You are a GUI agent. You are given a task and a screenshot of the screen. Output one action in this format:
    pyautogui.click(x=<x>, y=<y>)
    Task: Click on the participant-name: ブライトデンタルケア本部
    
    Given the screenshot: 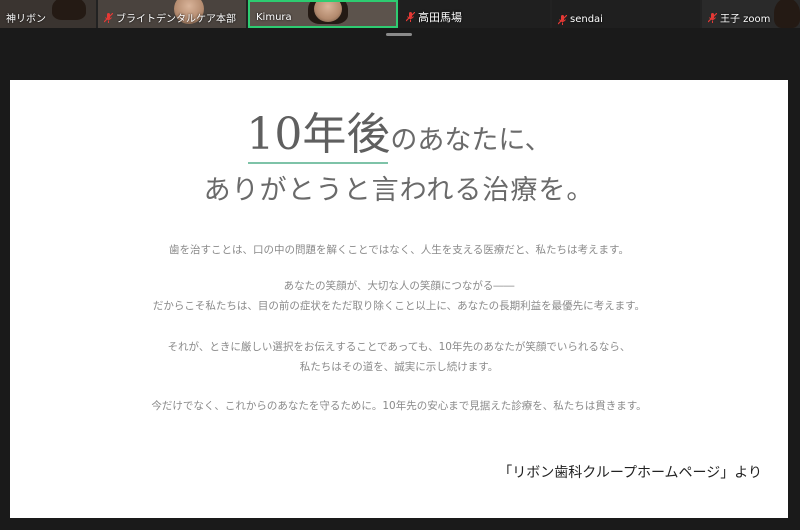 What is the action you would take?
    pyautogui.click(x=170, y=17)
    